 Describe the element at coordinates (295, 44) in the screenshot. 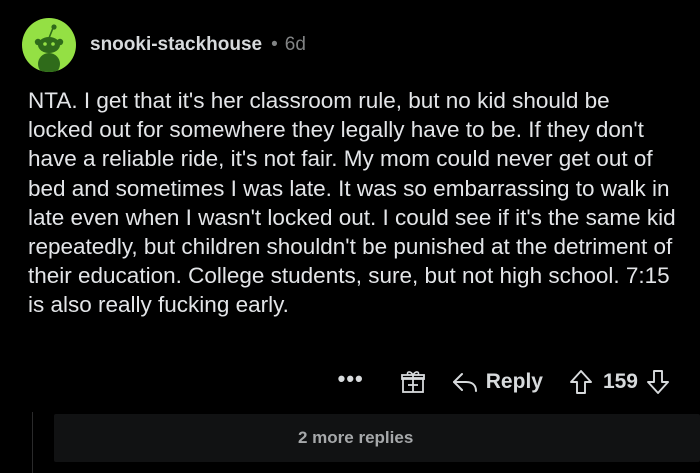

I see `comment-age: 6d` at that location.